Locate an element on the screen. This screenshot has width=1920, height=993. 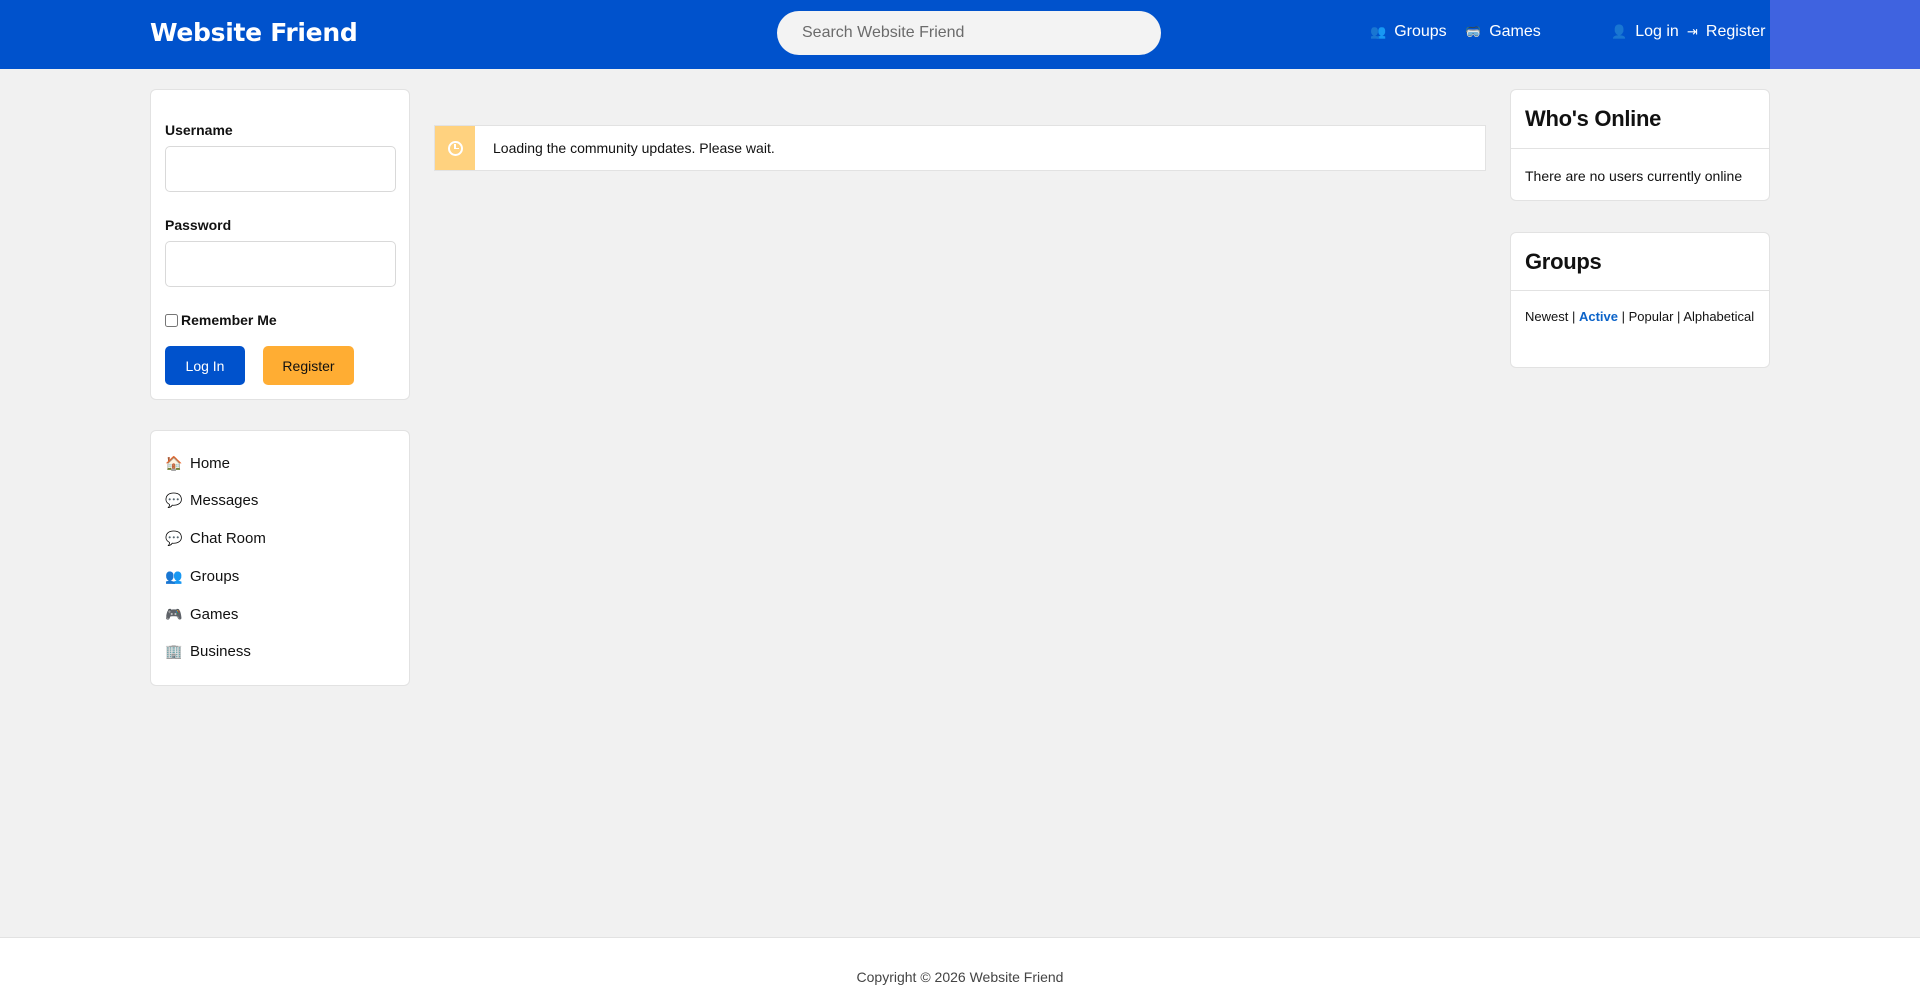
menu-item-games: 🎮 Games is located at coordinates (201, 614).